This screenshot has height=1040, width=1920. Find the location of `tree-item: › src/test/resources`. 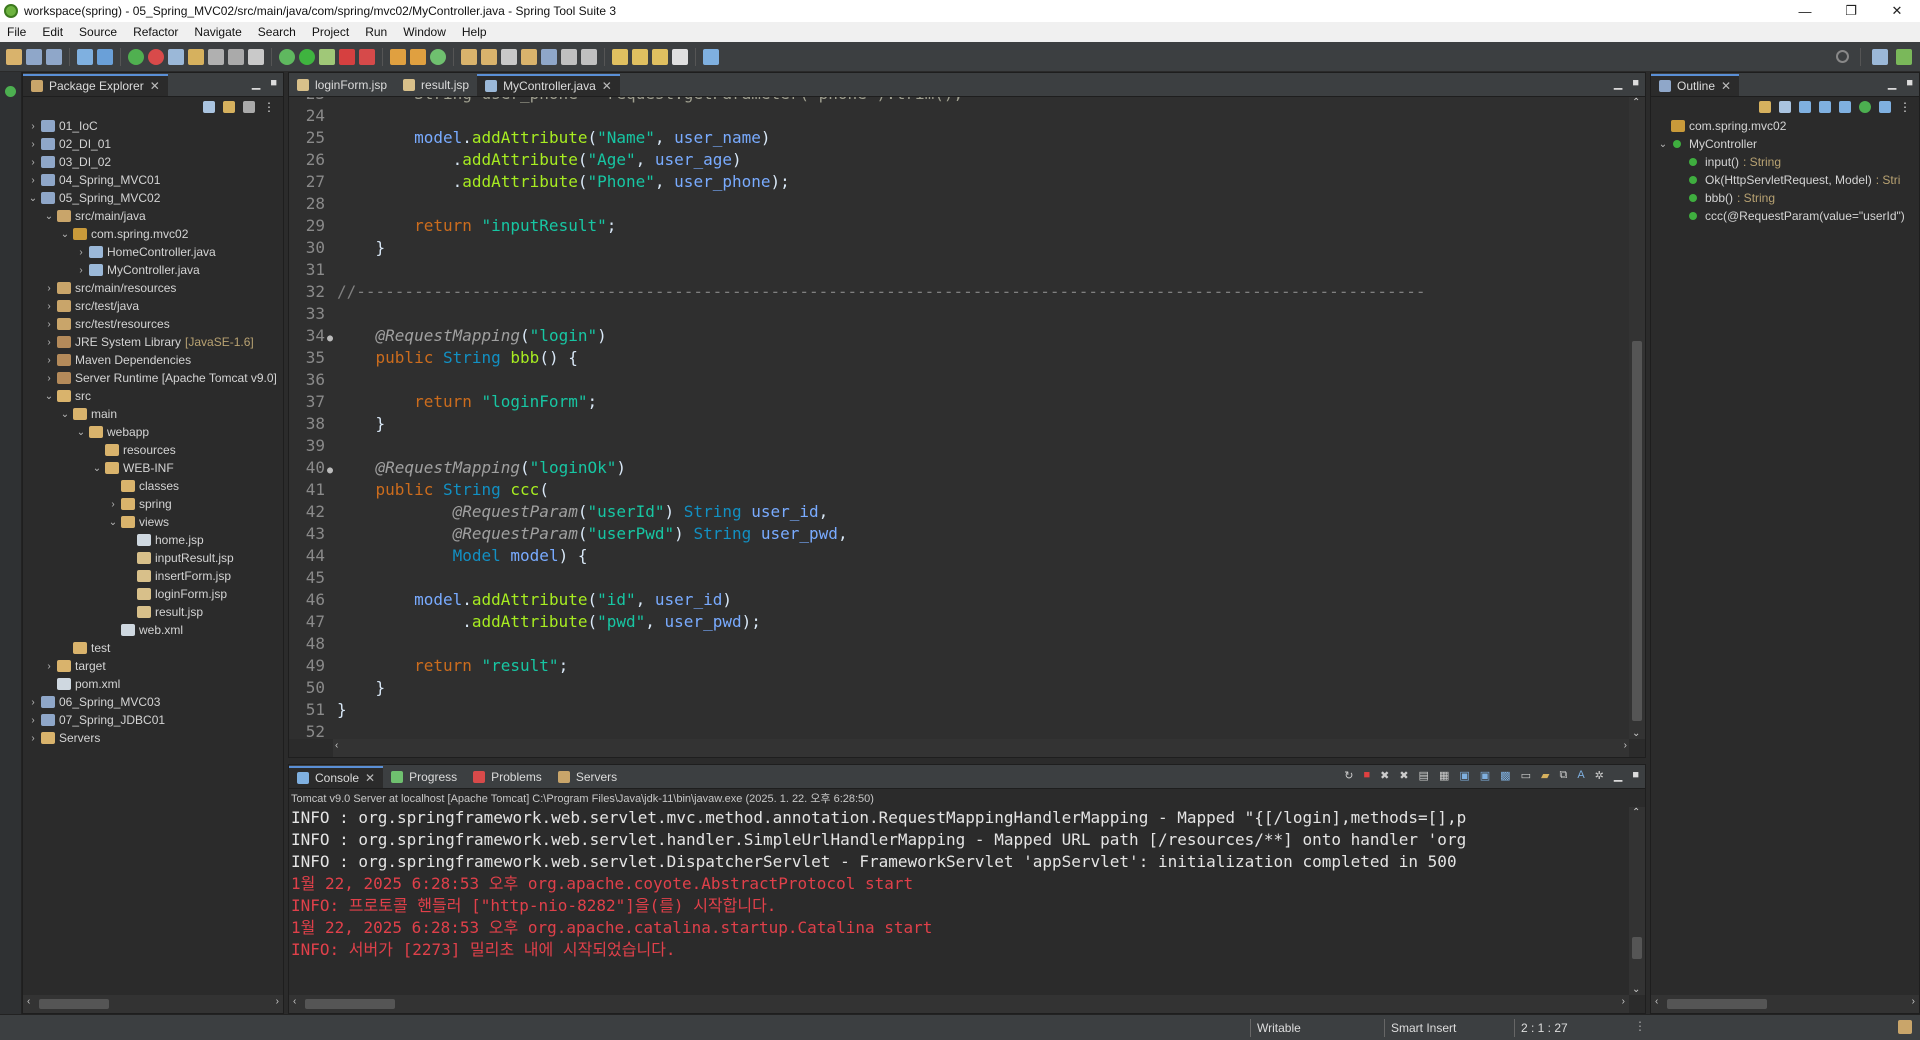

tree-item: › src/test/resources is located at coordinates (153, 324).